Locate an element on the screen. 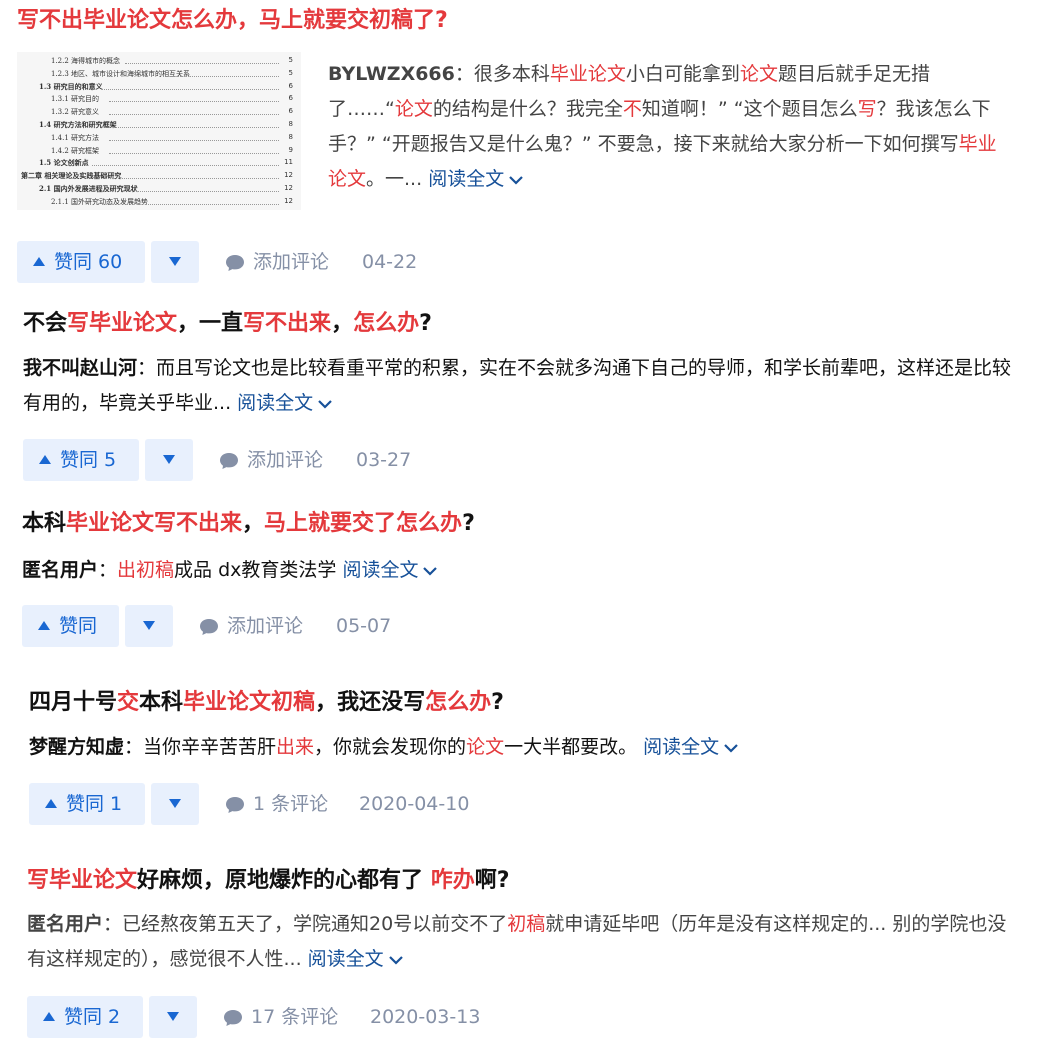 This screenshot has width=1051, height=1051. thumbnail-toc-page: 8 is located at coordinates (290, 136).